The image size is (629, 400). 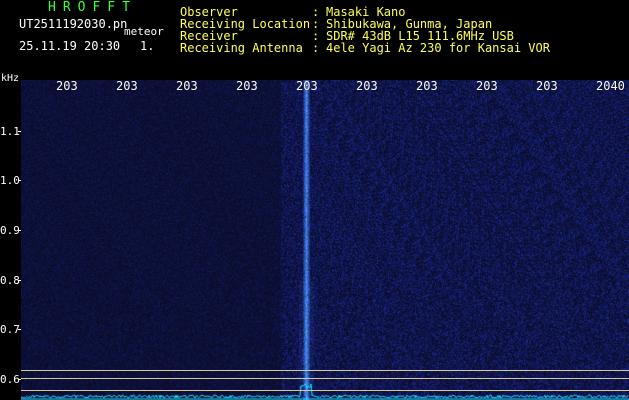 I want to click on event-counter: 1., so click(x=147, y=46).